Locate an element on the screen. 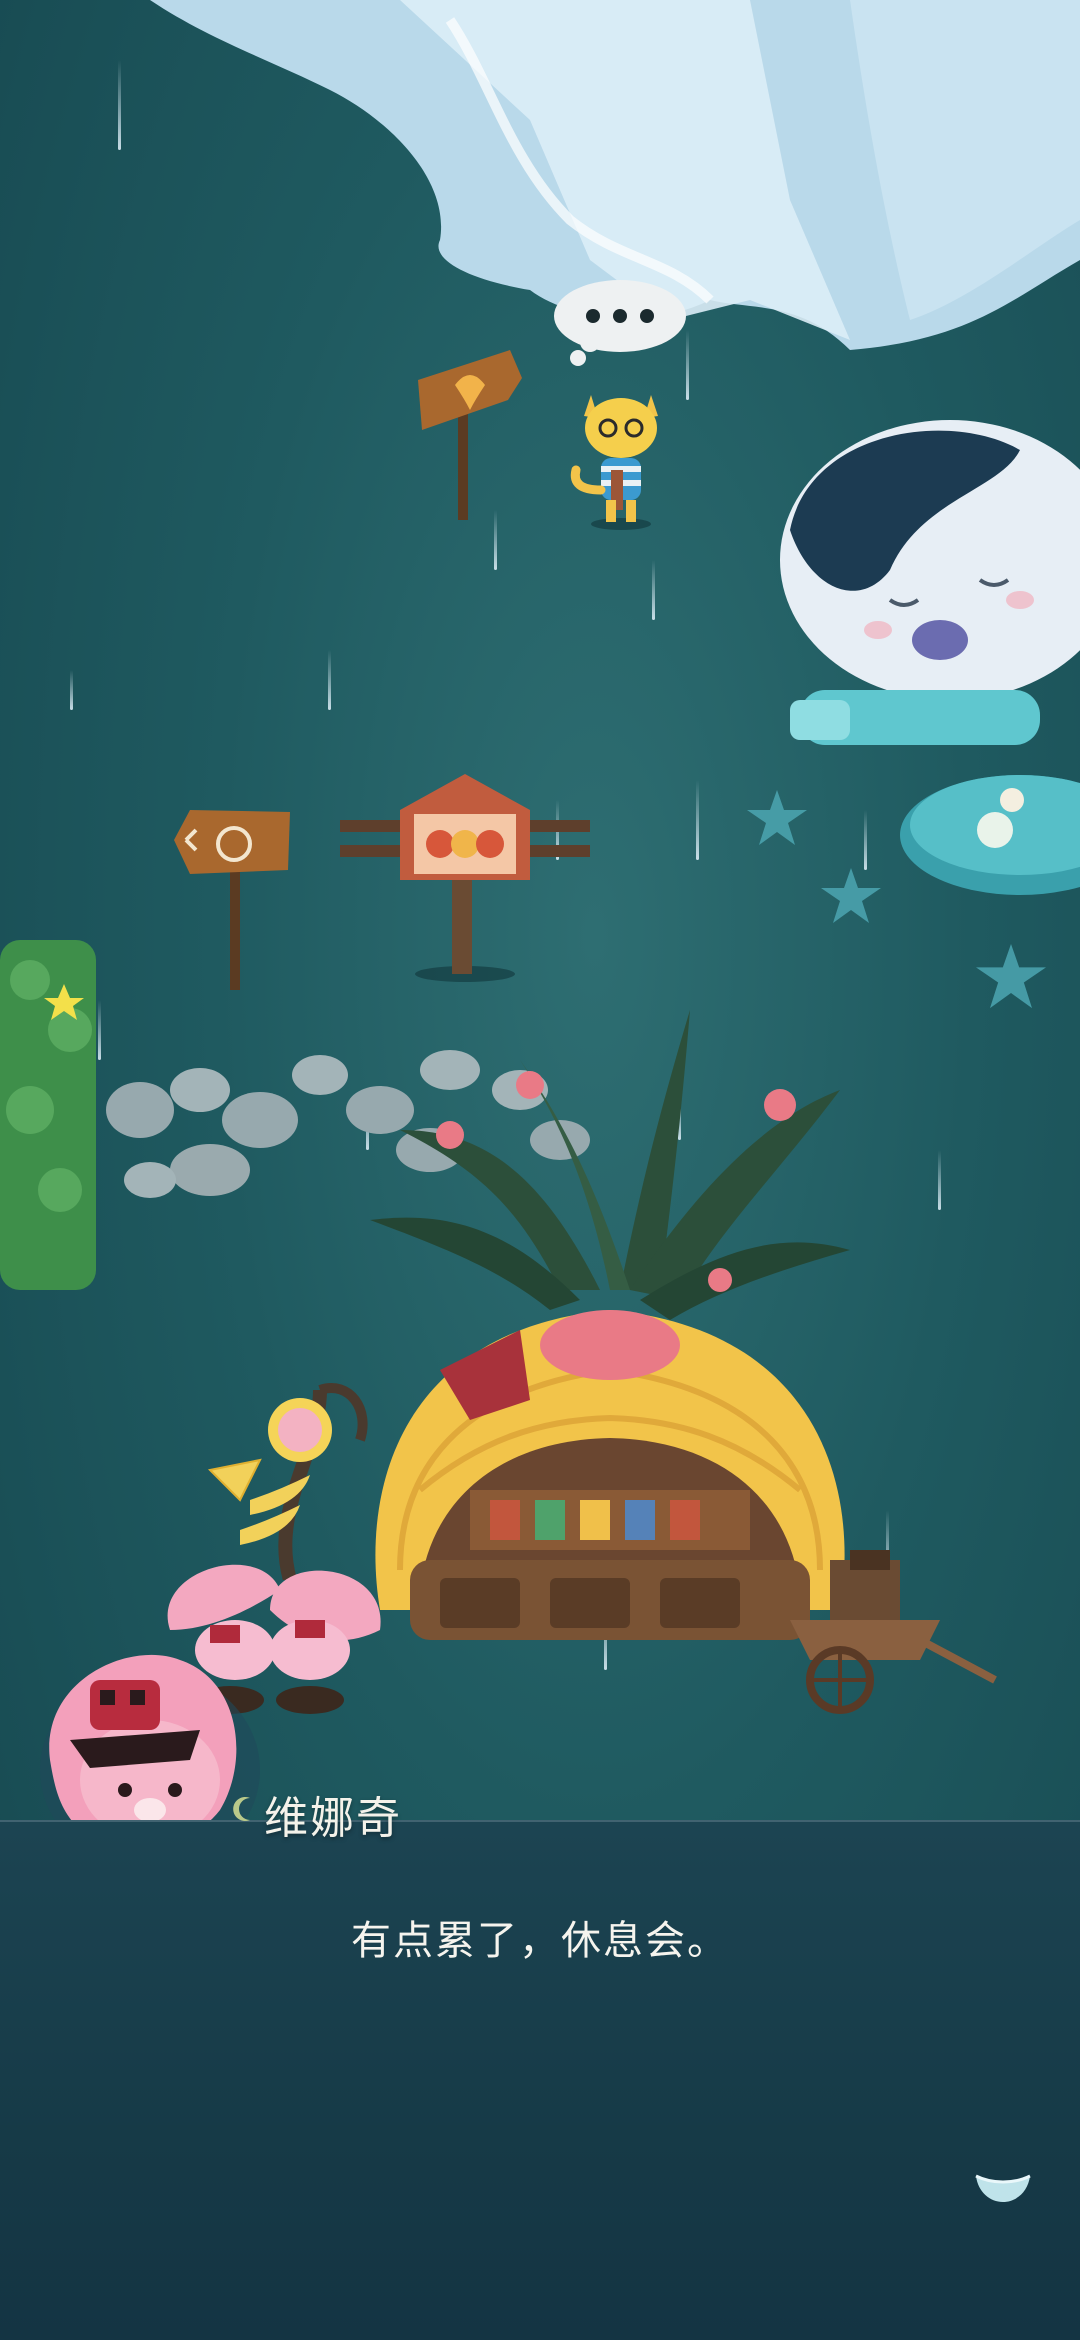 The height and width of the screenshot is (2340, 1080). teal-table is located at coordinates (990, 835).